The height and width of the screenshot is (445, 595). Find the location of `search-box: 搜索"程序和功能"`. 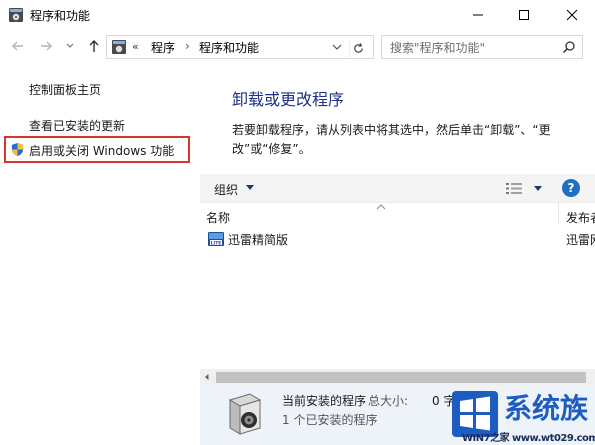

search-box: 搜索"程序和功能" is located at coordinates (482, 47).